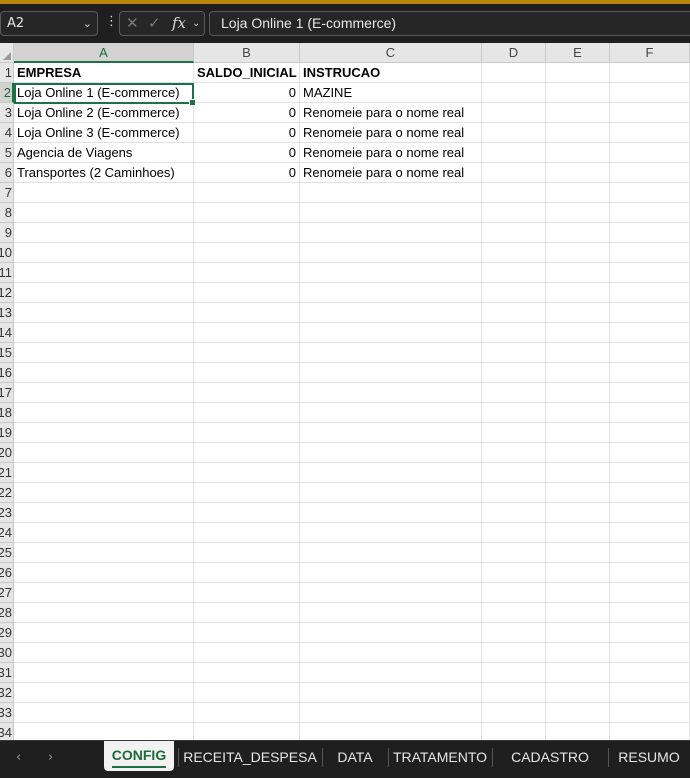 The width and height of the screenshot is (690, 778). I want to click on cell-d12, so click(514, 293).